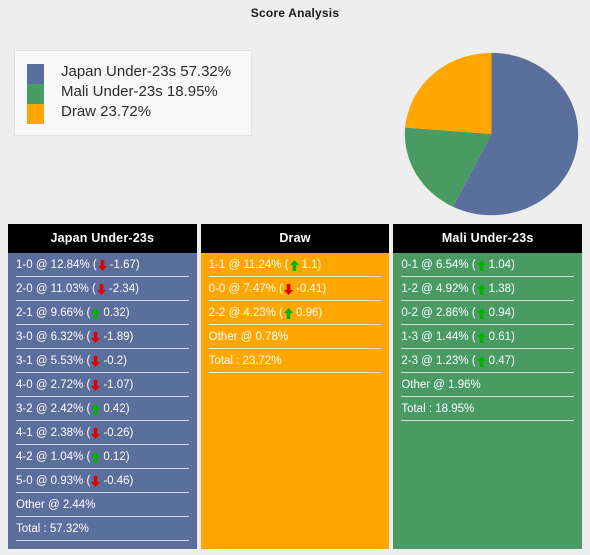 The image size is (590, 555). Describe the element at coordinates (106, 111) in the screenshot. I see `legend-item-label: Draw 23.72%` at that location.